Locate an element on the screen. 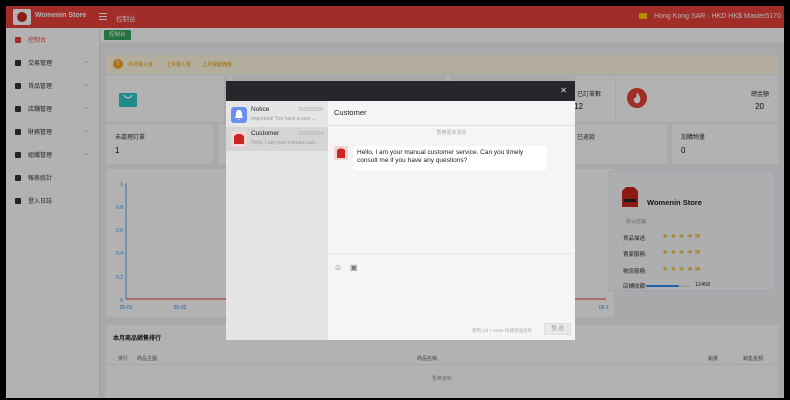 The height and width of the screenshot is (400, 790). chat-title: Customer is located at coordinates (350, 112).